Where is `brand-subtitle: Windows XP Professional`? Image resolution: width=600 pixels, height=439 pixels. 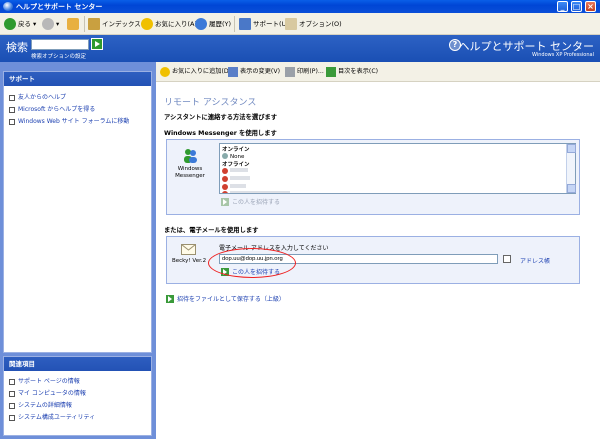
brand-subtitle: Windows XP Professional is located at coordinates (563, 55).